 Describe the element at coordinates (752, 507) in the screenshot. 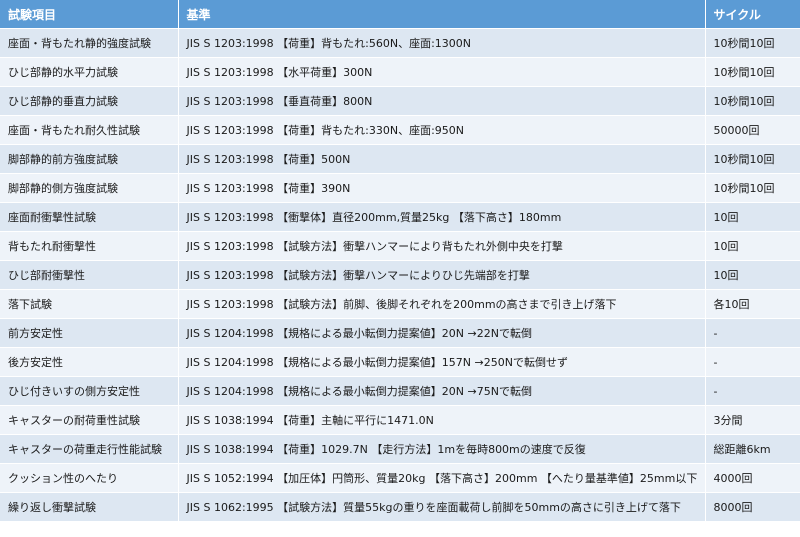

I see `cycle-cell: 8000回` at that location.